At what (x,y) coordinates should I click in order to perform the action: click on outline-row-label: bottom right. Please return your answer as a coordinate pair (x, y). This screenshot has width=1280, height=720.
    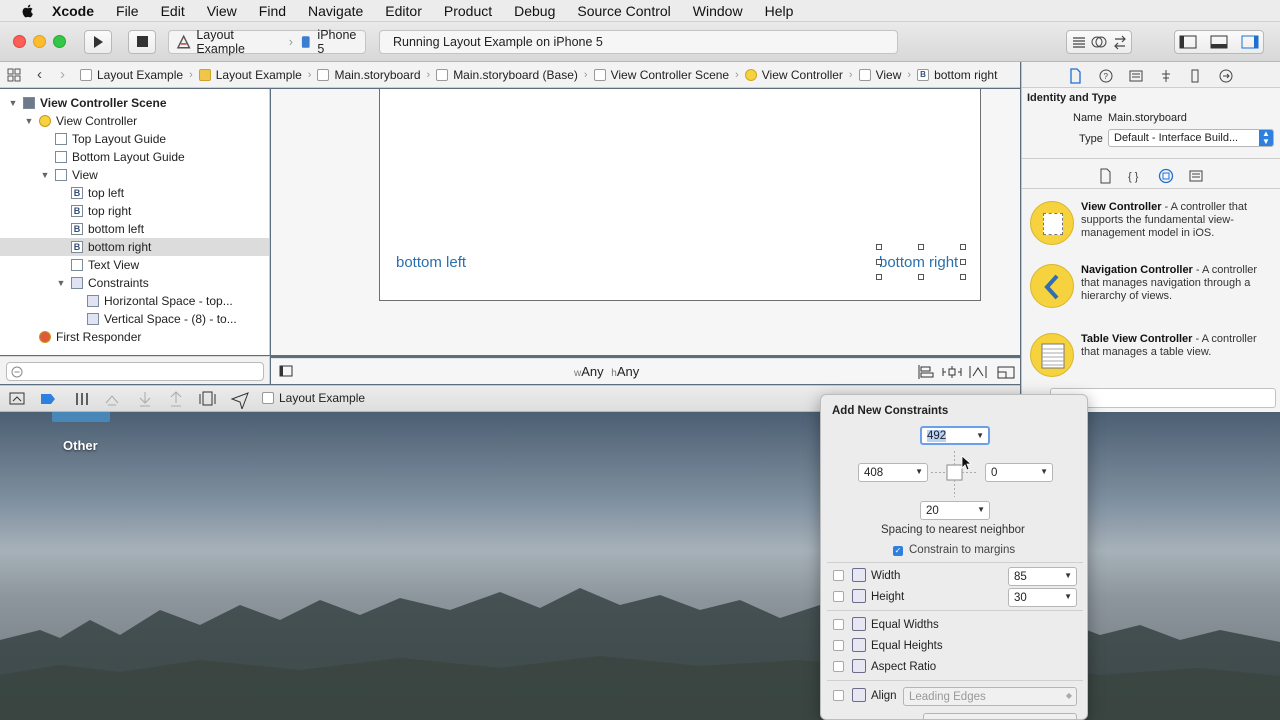
    Looking at the image, I should click on (120, 247).